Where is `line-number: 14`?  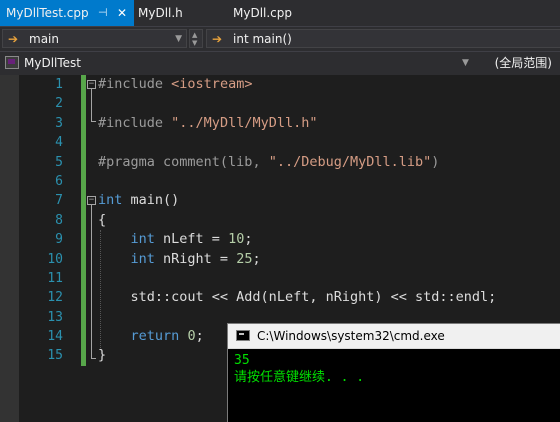
line-number: 14 is located at coordinates (55, 337).